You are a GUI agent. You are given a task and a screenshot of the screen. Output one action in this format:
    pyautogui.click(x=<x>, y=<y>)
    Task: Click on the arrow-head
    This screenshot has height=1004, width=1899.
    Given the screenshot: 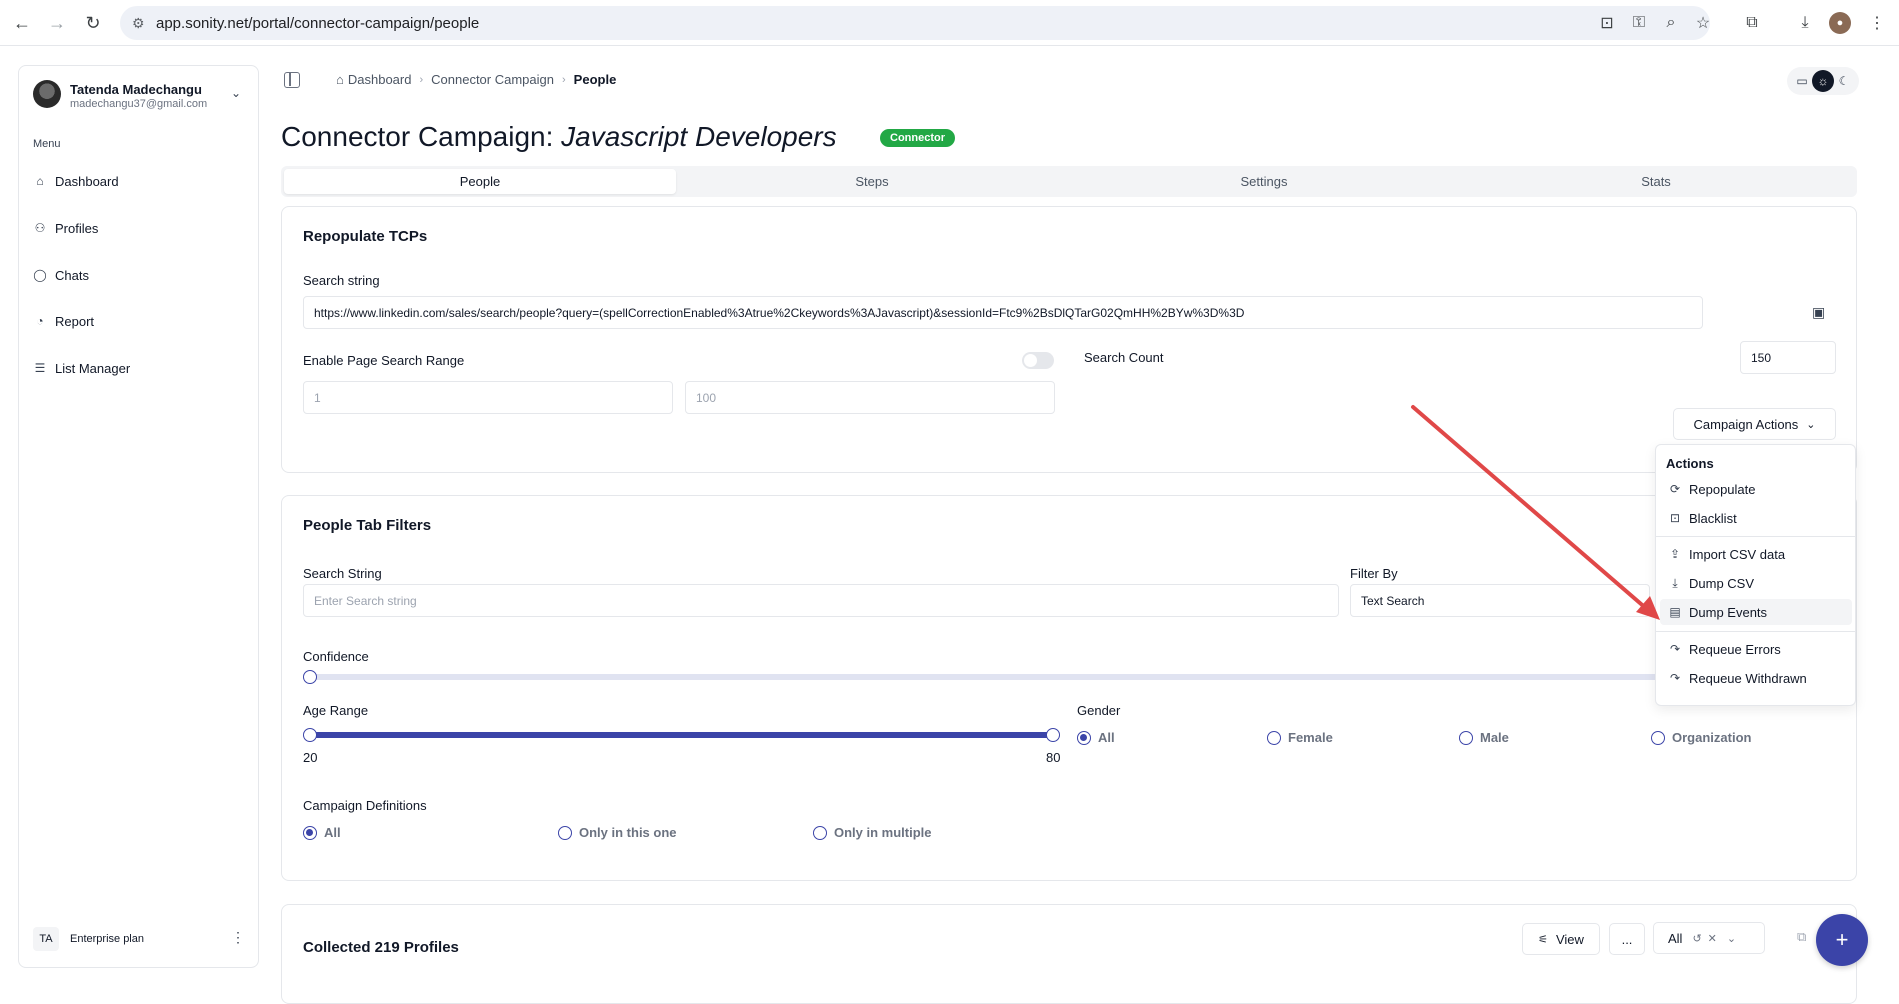 What is the action you would take?
    pyautogui.click(x=1648, y=608)
    